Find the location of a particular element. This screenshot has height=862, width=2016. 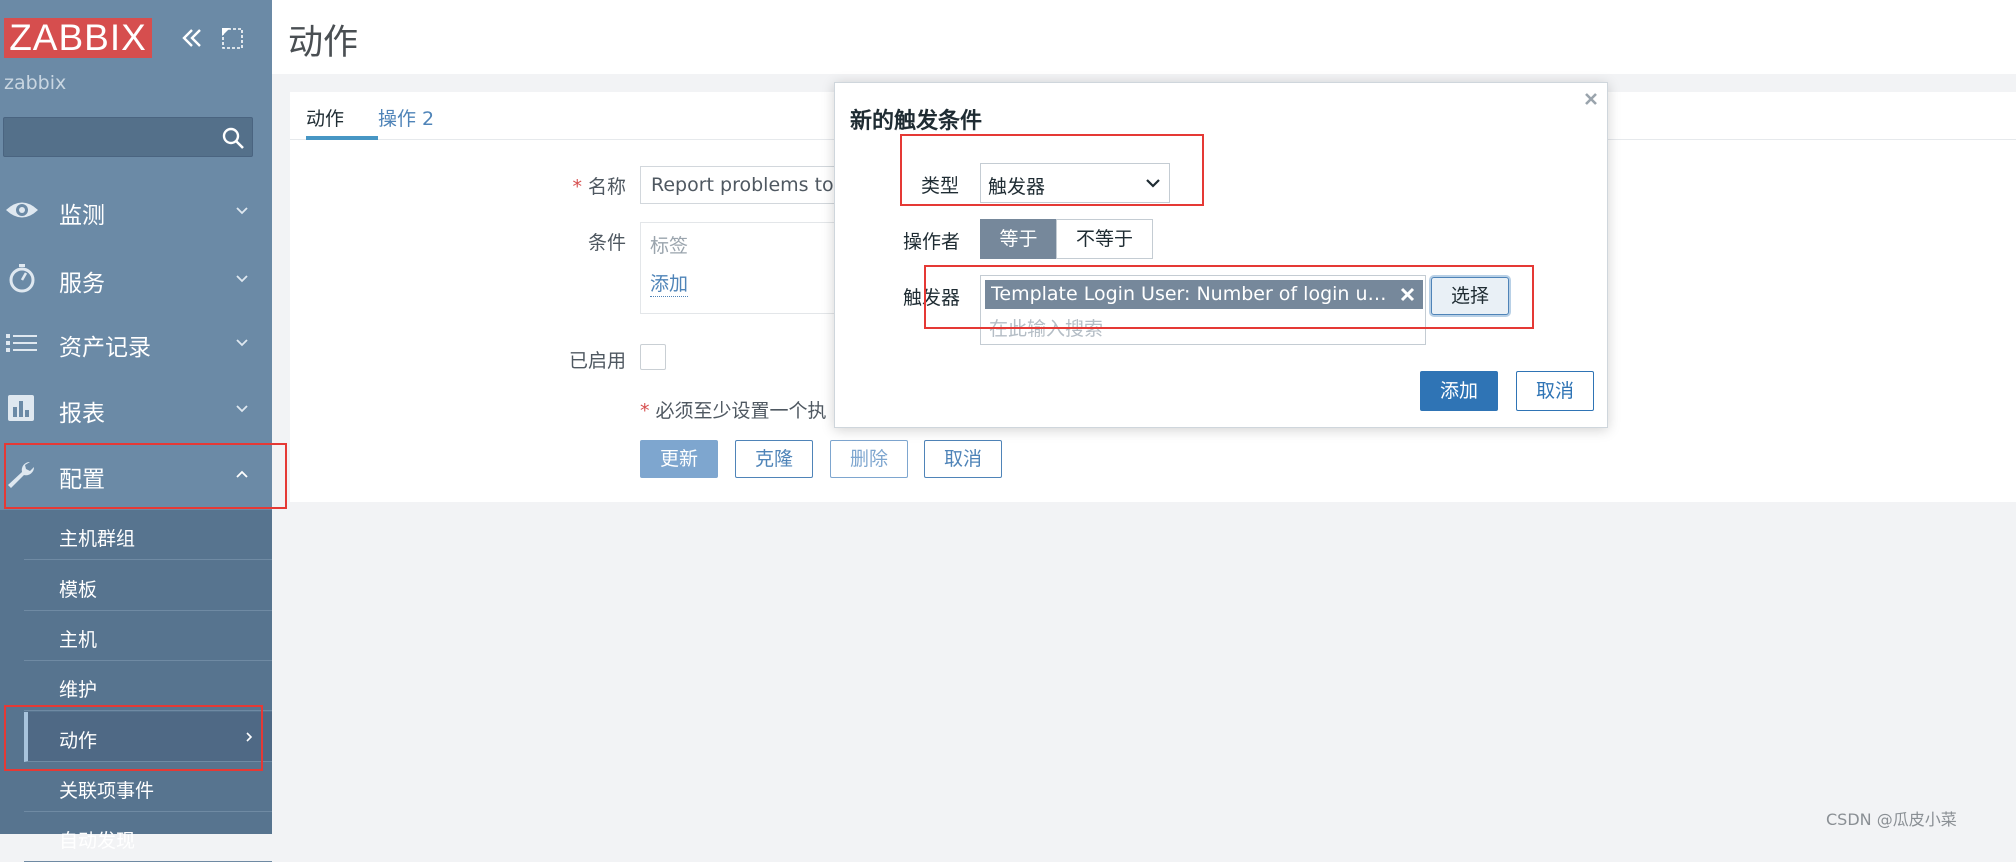

conditions-label: 条件 is located at coordinates (606, 243).